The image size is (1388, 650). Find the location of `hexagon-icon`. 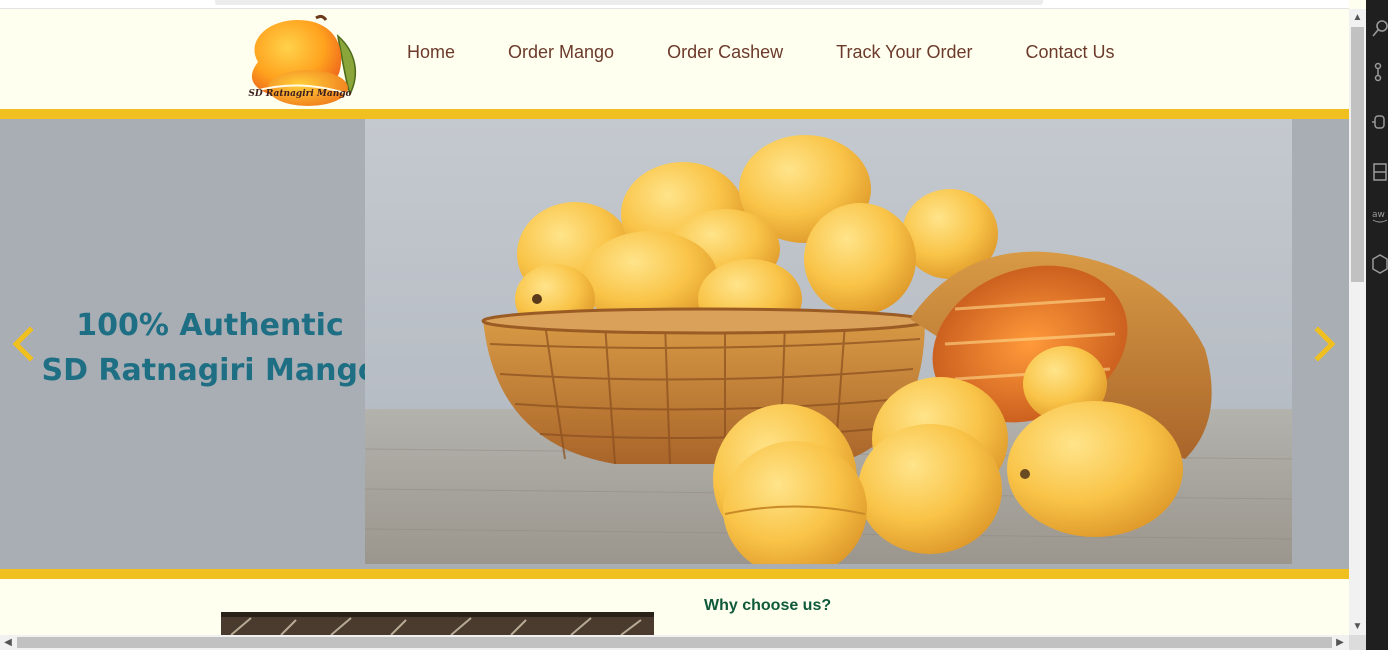

hexagon-icon is located at coordinates (1380, 264).